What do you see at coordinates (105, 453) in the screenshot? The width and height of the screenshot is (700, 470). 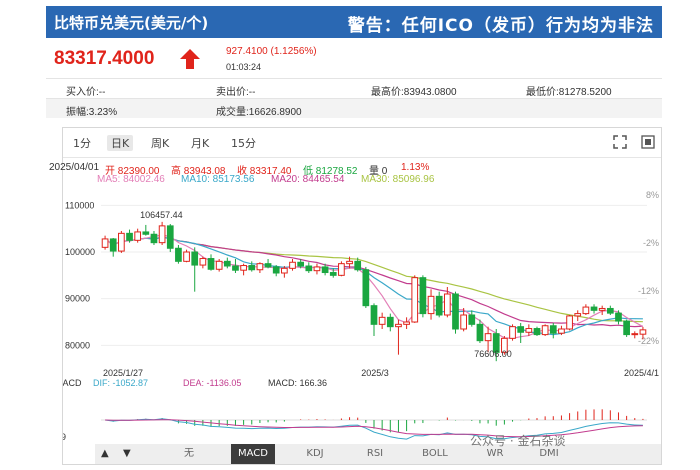 I see `scroll-left-arrow: ▲` at bounding box center [105, 453].